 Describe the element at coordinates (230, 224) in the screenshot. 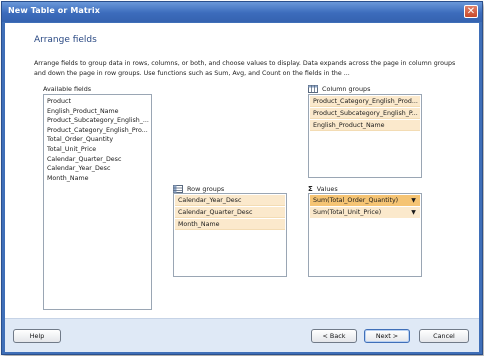

I see `row-group-item: Month_Name` at that location.